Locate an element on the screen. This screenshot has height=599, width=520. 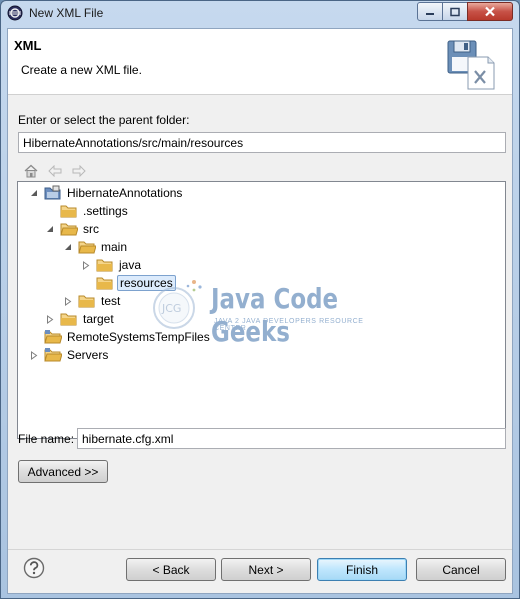
tree-item: RemoteSystemsTempFiles is located at coordinates (128, 337).